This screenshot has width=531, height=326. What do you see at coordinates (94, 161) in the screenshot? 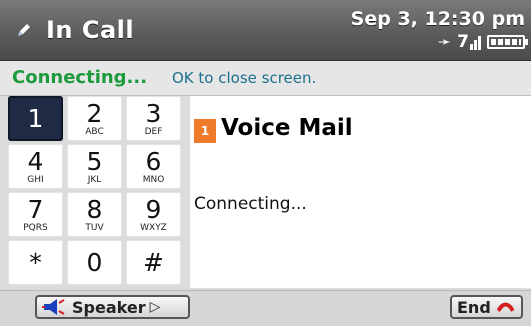
I see `key-number: 5` at bounding box center [94, 161].